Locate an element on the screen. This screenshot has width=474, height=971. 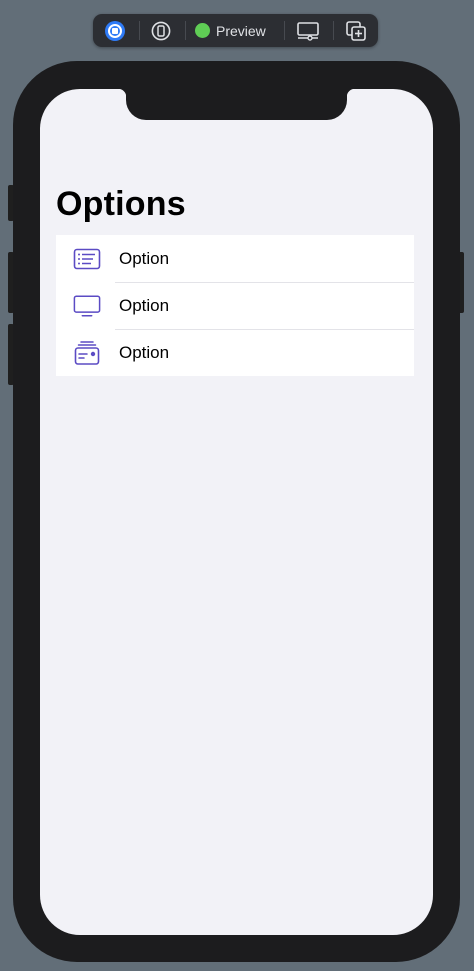
options-list: Option Option Option is located at coordinates (235, 305).